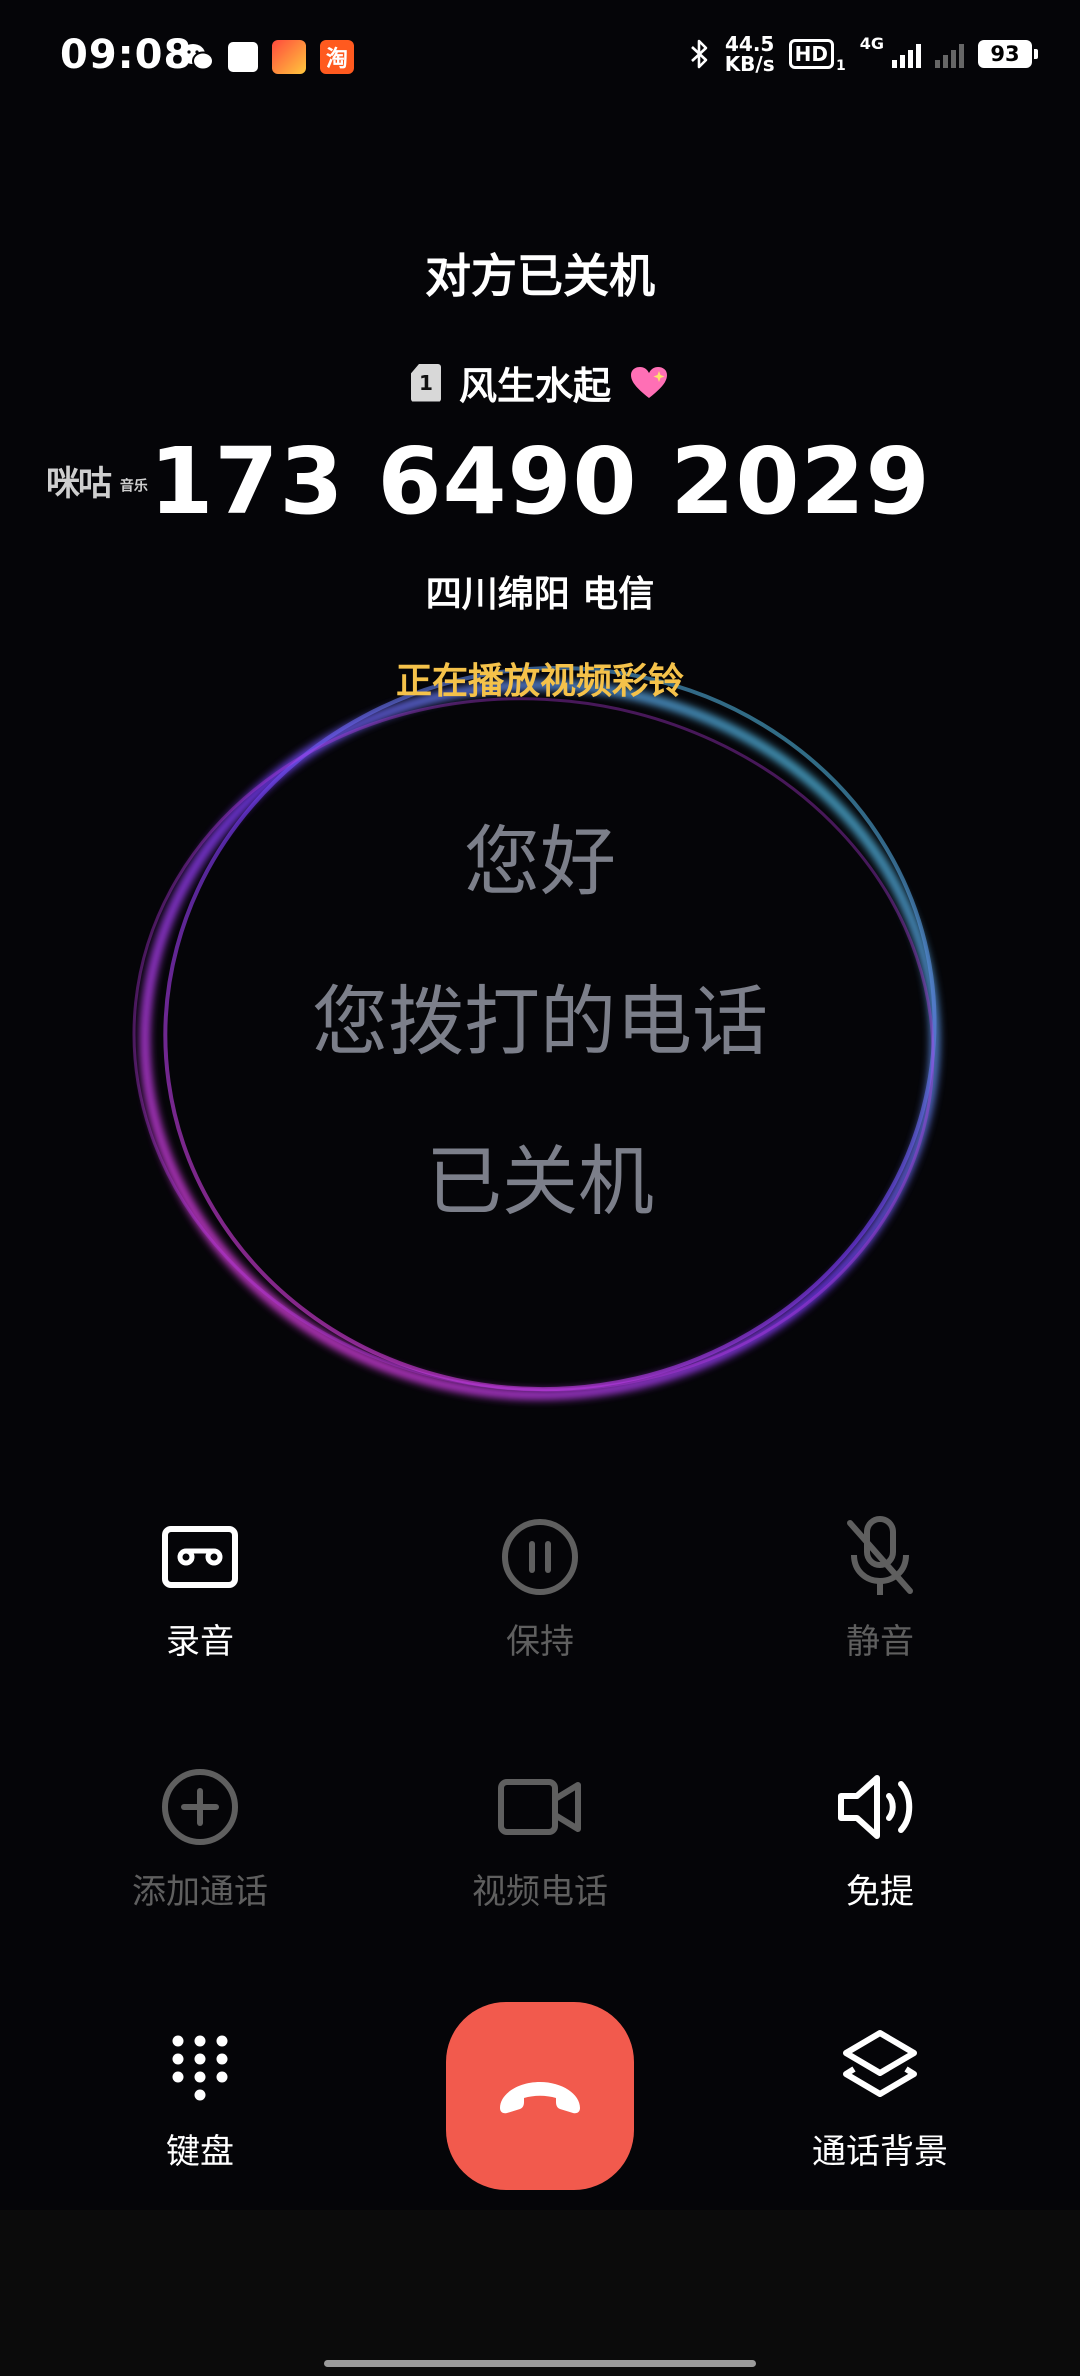 The height and width of the screenshot is (2376, 1080). What do you see at coordinates (540, 481) in the screenshot?
I see `phone-number: 173 6490 2029` at bounding box center [540, 481].